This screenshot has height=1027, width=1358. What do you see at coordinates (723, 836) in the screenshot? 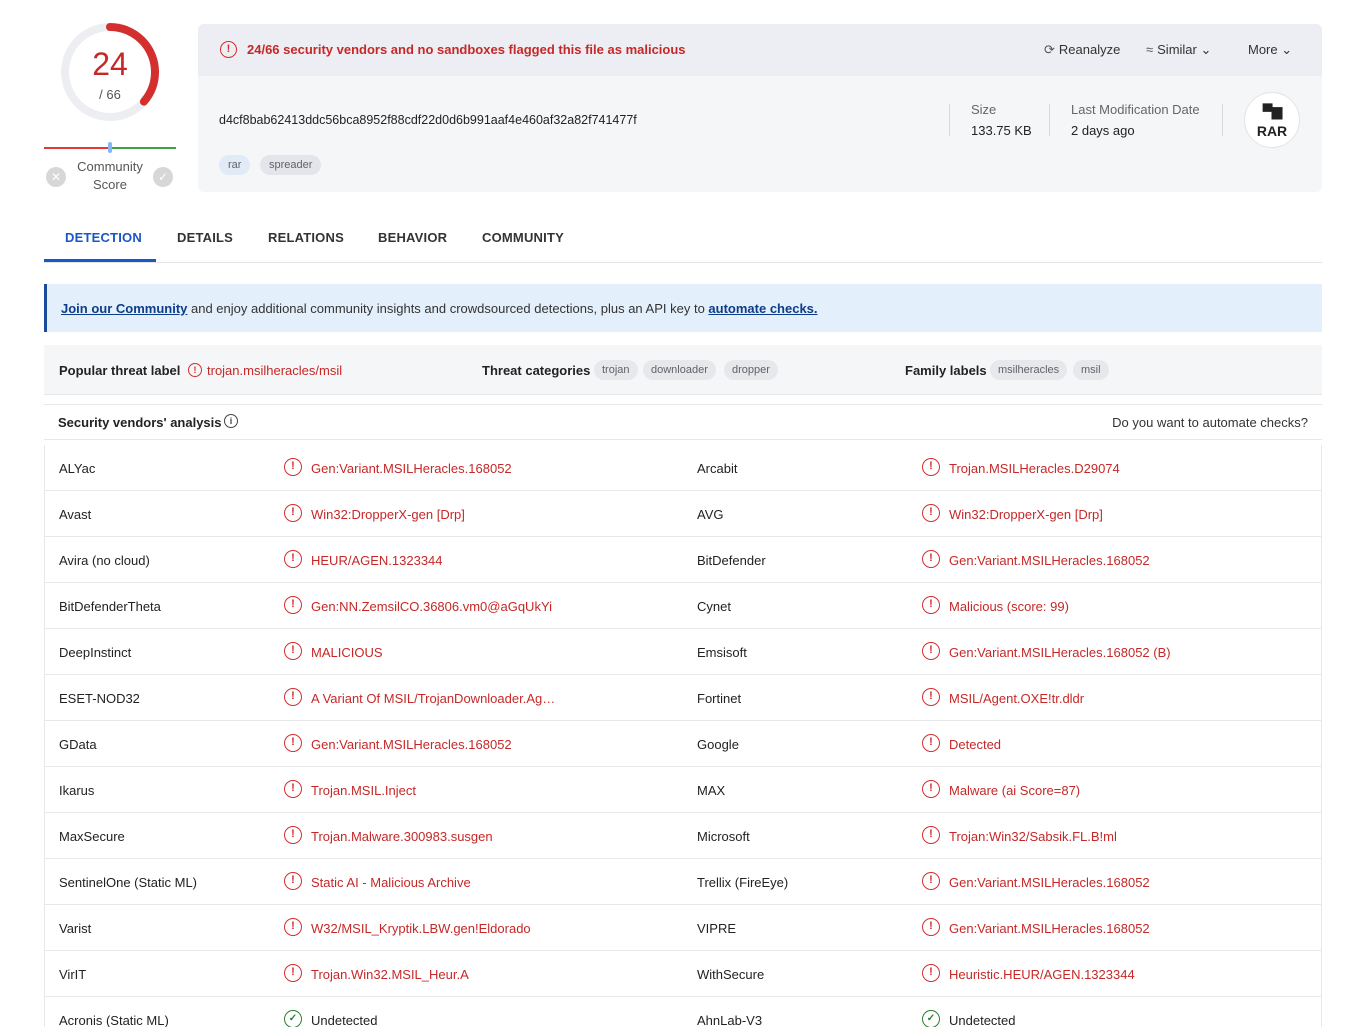
I see `vendor-name: Microsoft` at bounding box center [723, 836].